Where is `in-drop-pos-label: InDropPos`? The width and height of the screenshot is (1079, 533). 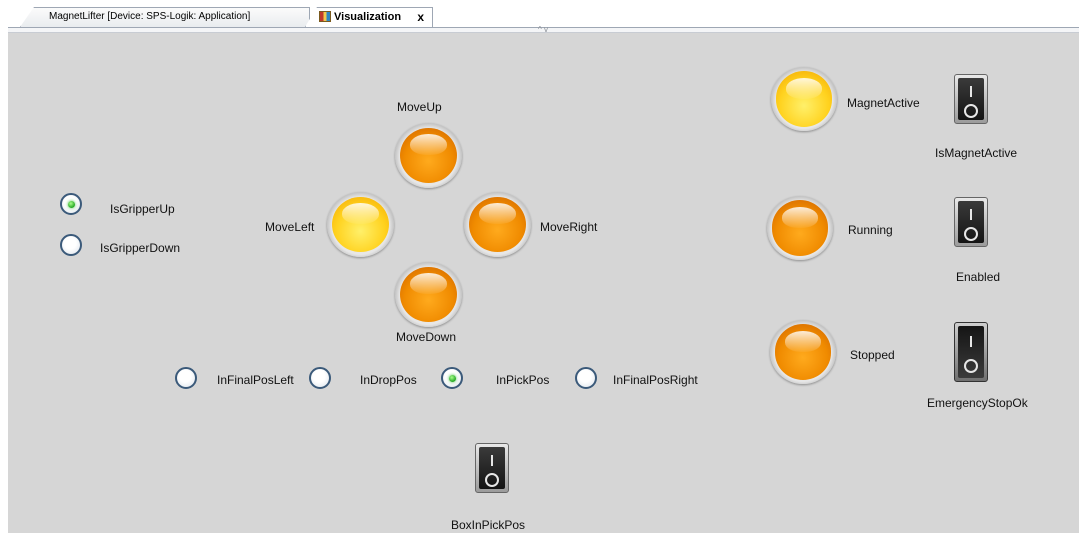 in-drop-pos-label: InDropPos is located at coordinates (388, 380).